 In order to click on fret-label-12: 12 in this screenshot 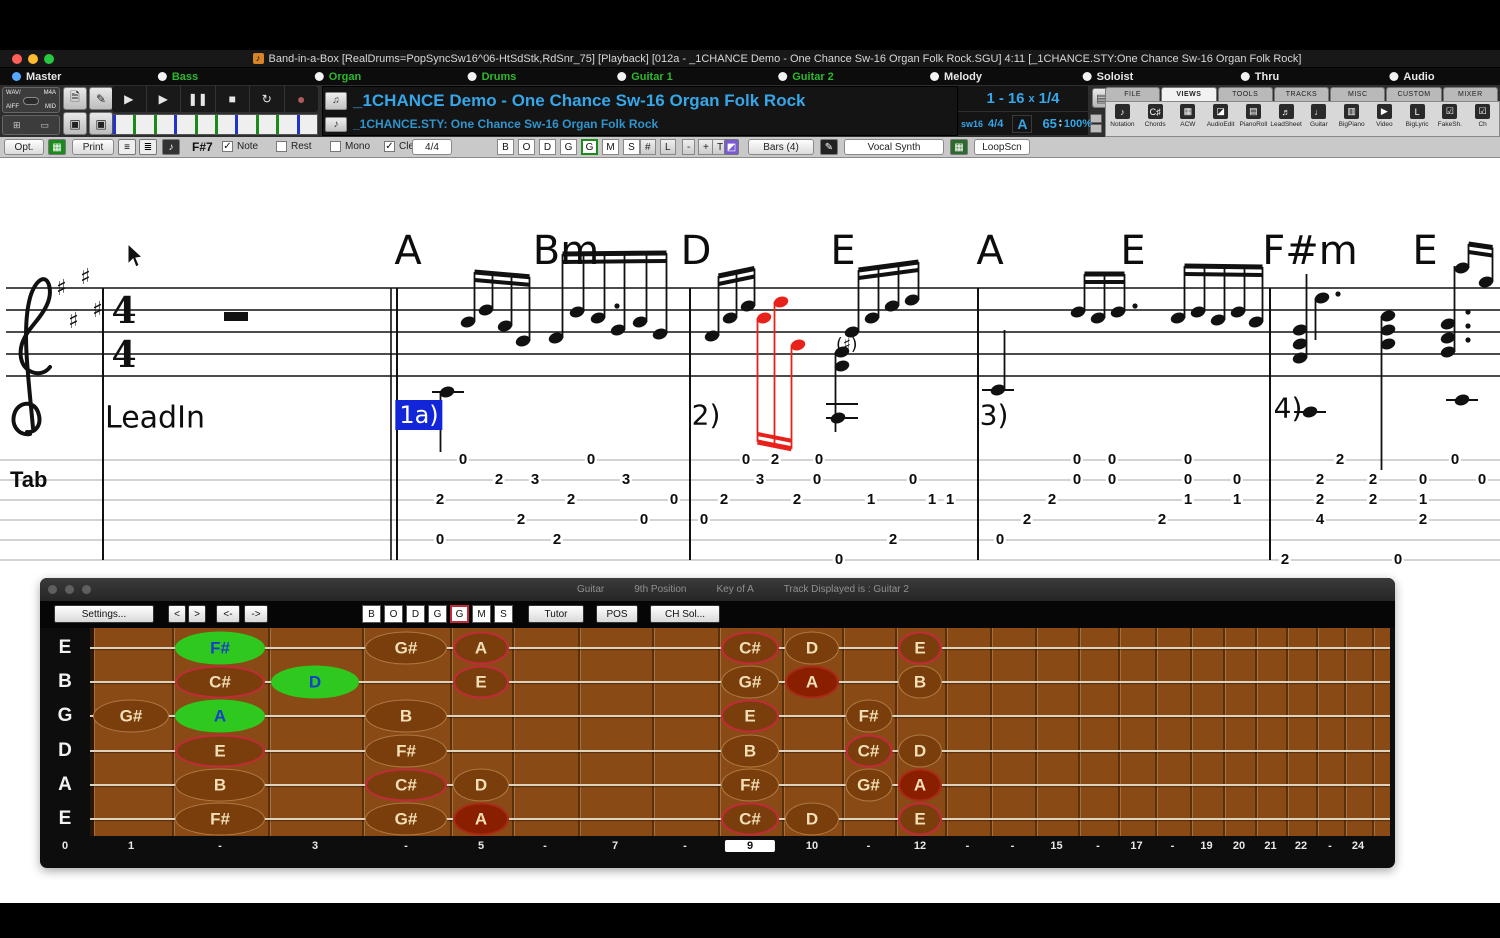, I will do `click(920, 846)`.